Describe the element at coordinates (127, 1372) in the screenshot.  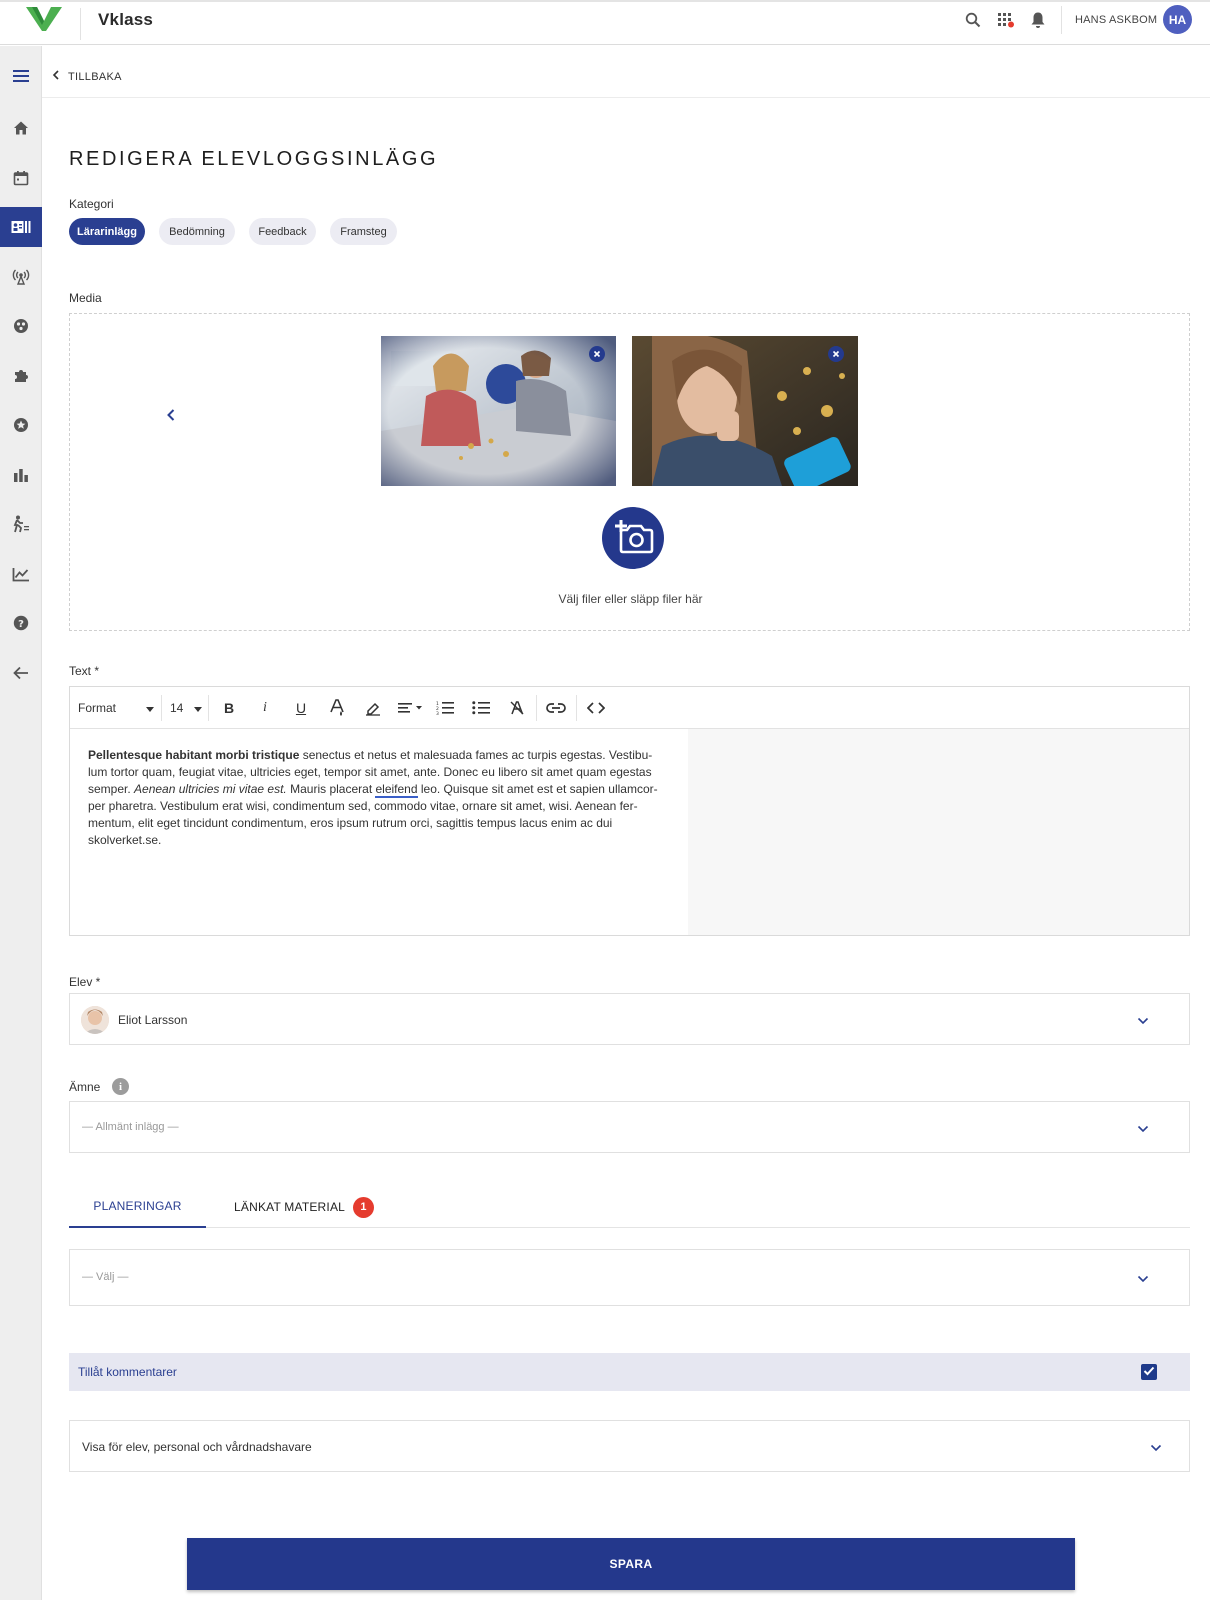
I see `allow-comments-label: Tillåt kommentarer` at that location.